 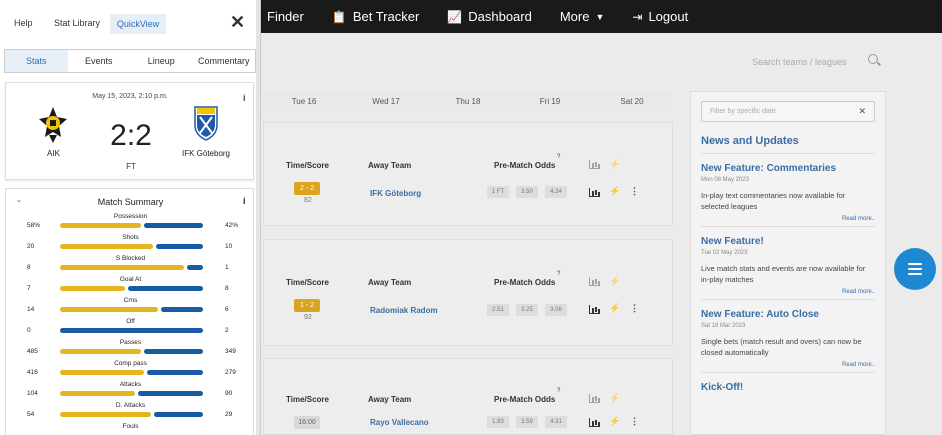 I want to click on news-item-date: Tue 02 May 2023, so click(x=724, y=253).